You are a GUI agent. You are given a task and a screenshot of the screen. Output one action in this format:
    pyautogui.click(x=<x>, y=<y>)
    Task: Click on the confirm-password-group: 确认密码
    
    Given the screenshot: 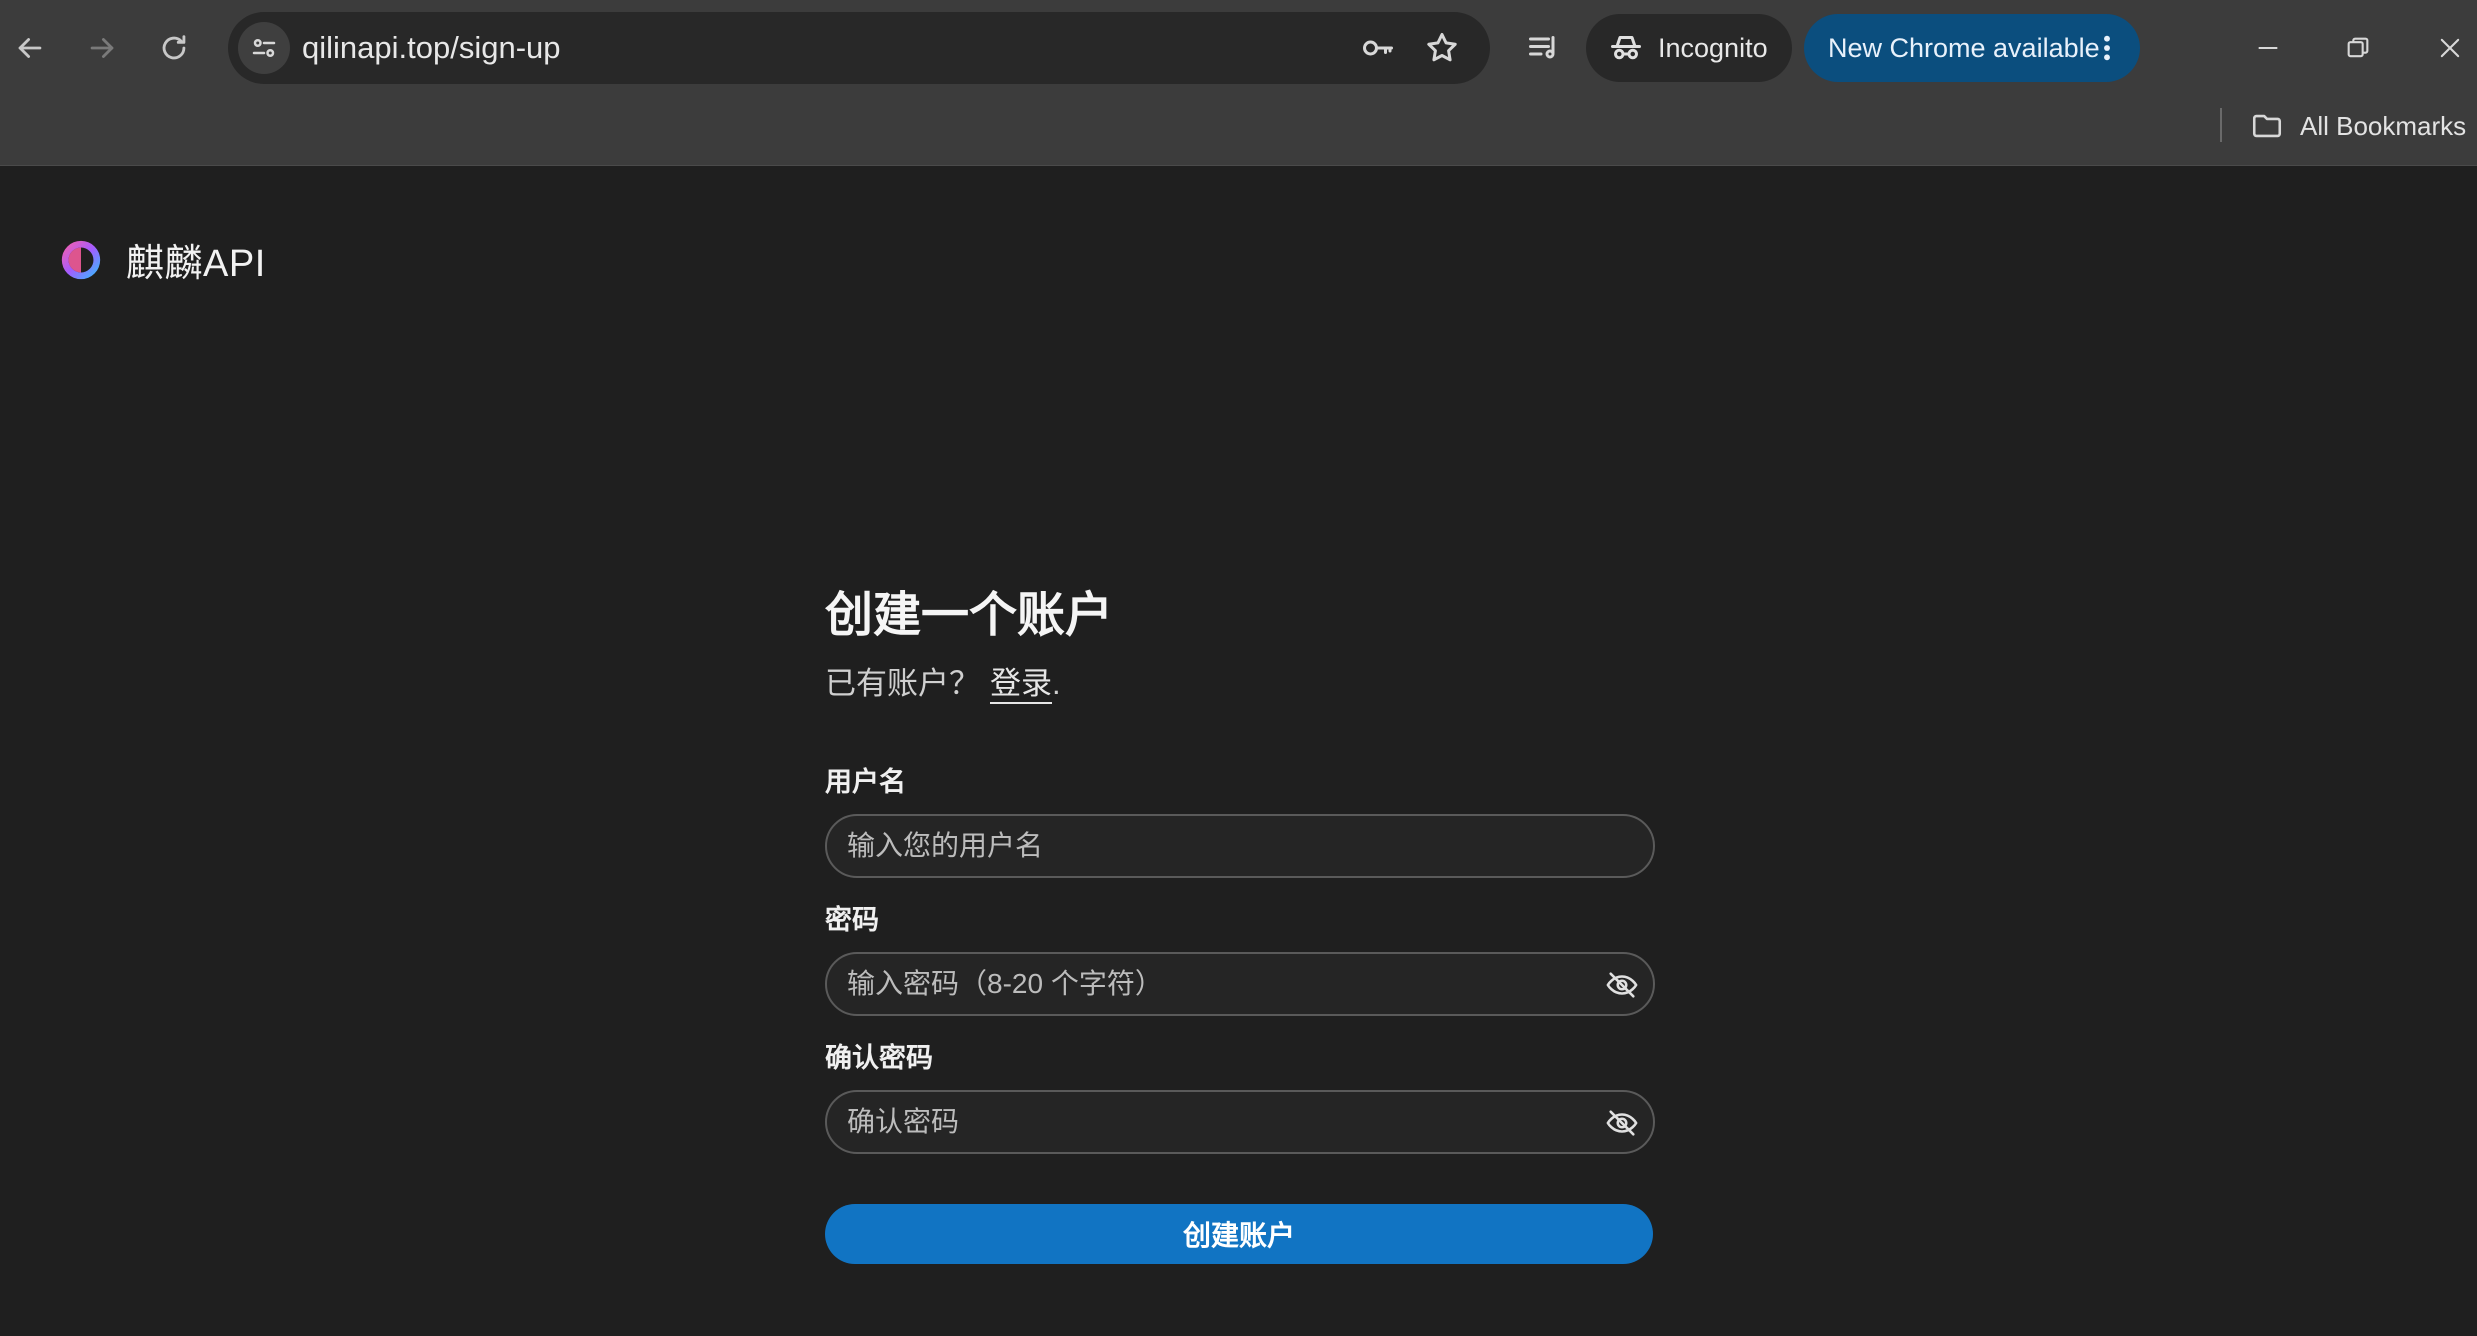 What is the action you would take?
    pyautogui.click(x=1241, y=1096)
    